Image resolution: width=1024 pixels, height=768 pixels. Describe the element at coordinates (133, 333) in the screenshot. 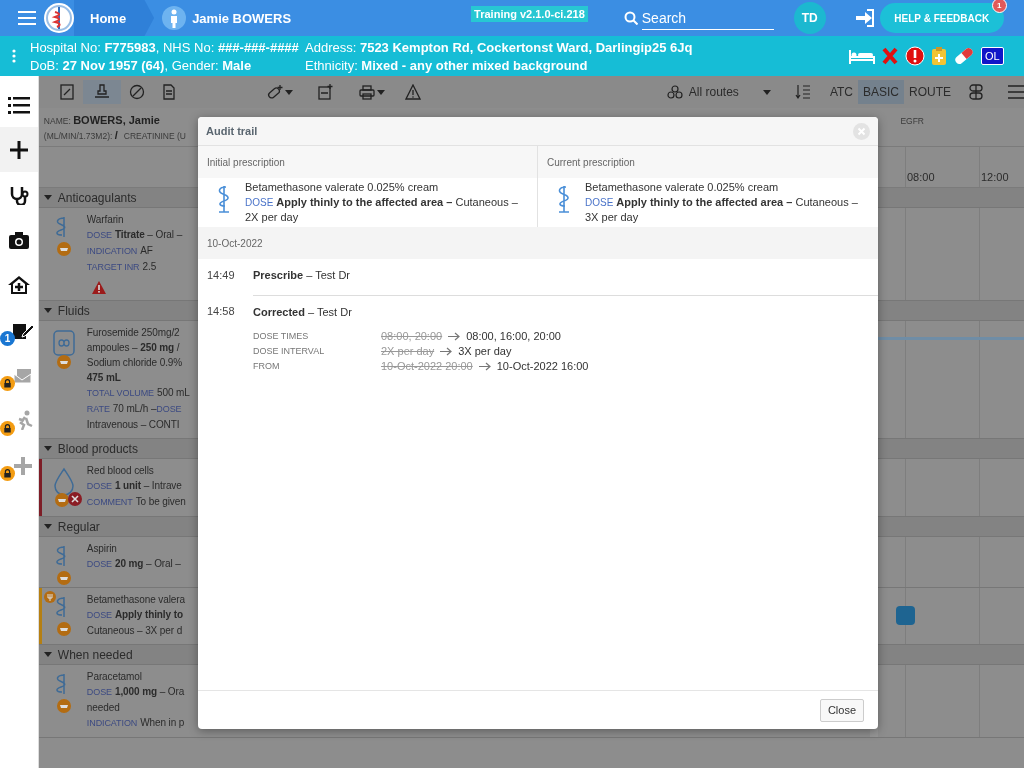

I see `medication-text: Furosemide 250mg/2` at that location.